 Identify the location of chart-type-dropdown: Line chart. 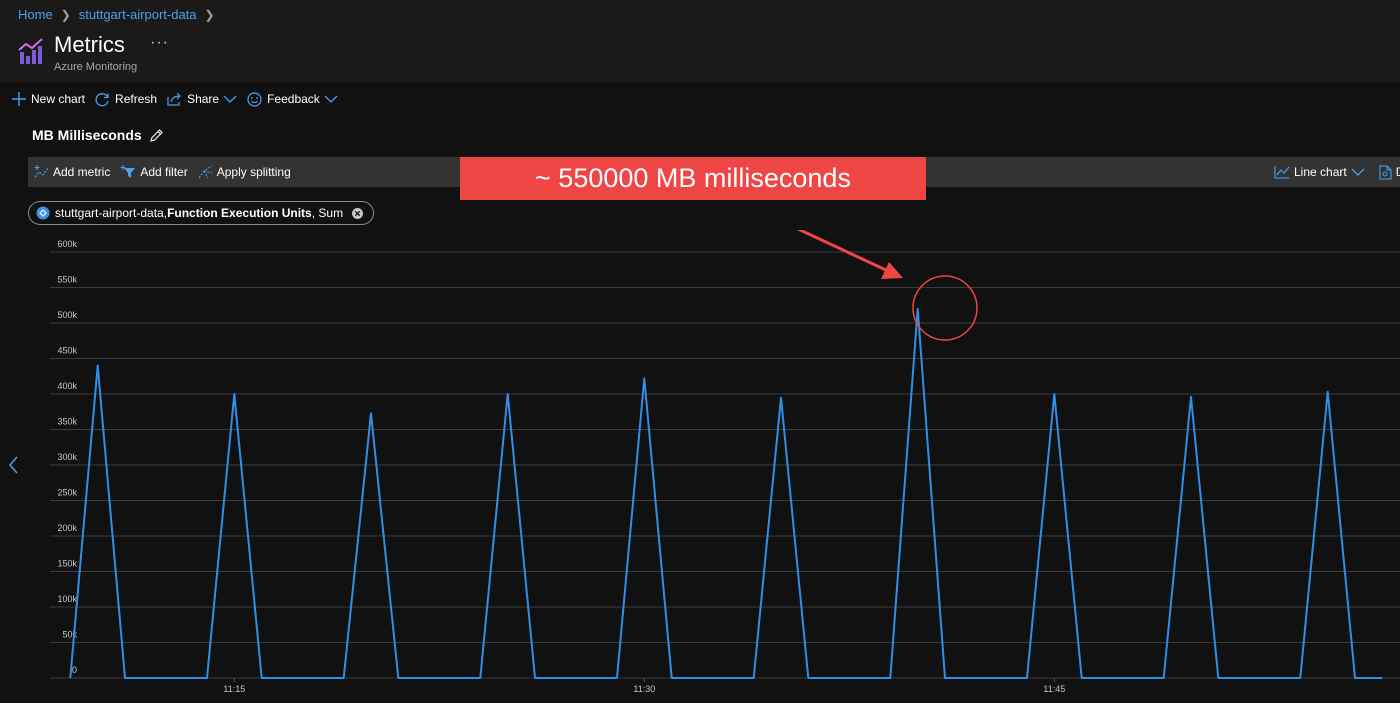
(1321, 172).